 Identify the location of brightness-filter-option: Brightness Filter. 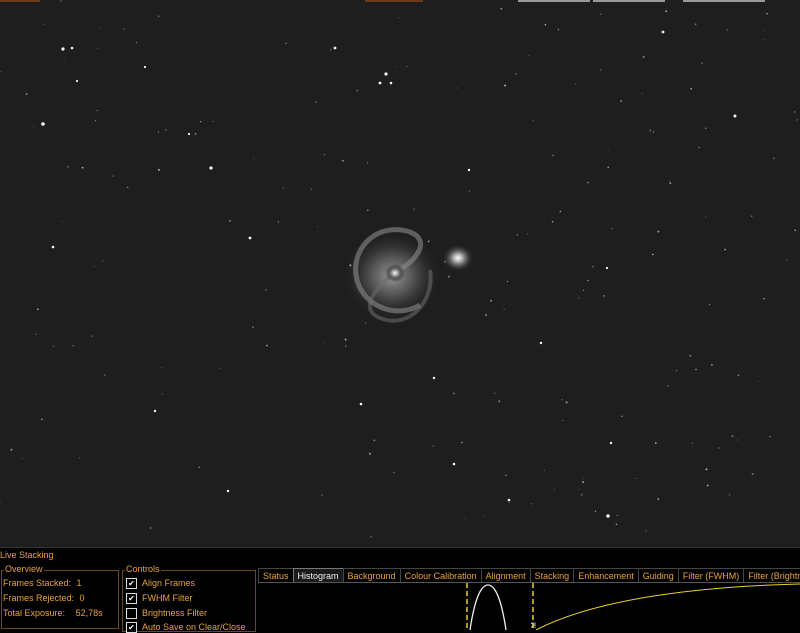
(166, 614).